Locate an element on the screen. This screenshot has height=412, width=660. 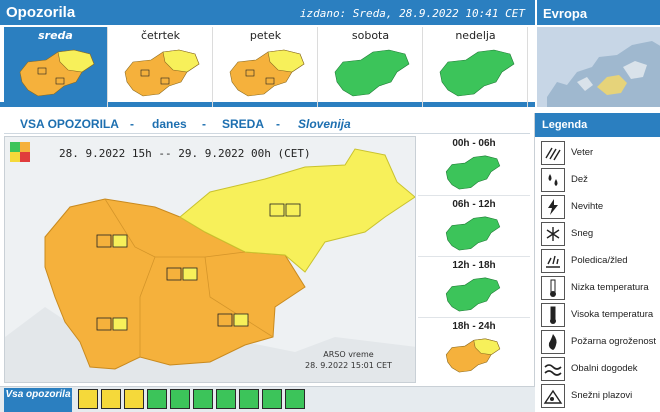
thunderstorm-icon is located at coordinates (553, 207).